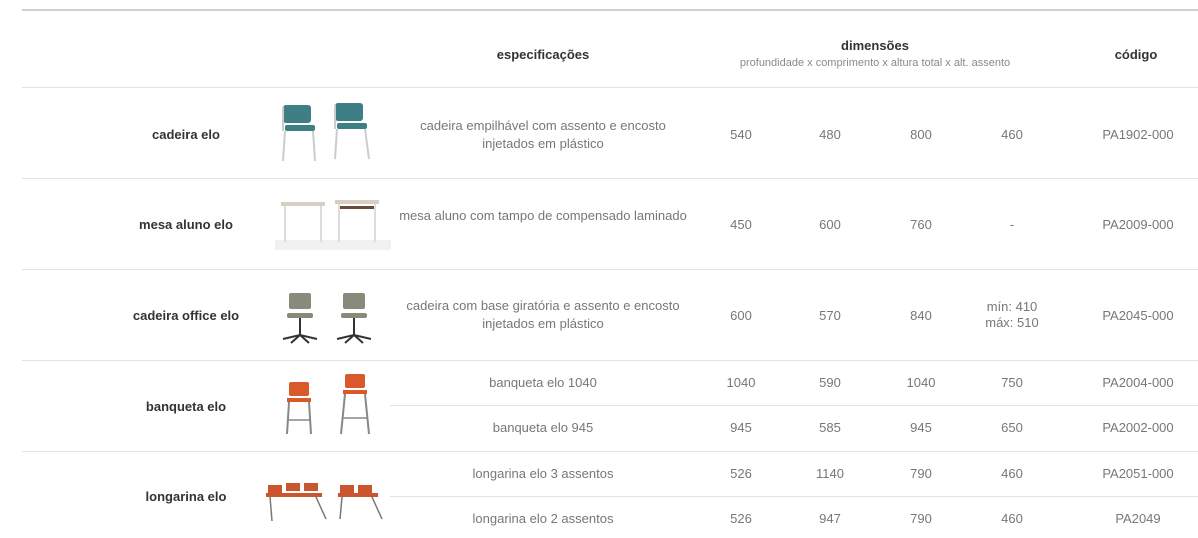  Describe the element at coordinates (186, 134) in the screenshot. I see `product-name: cadeira elo` at that location.